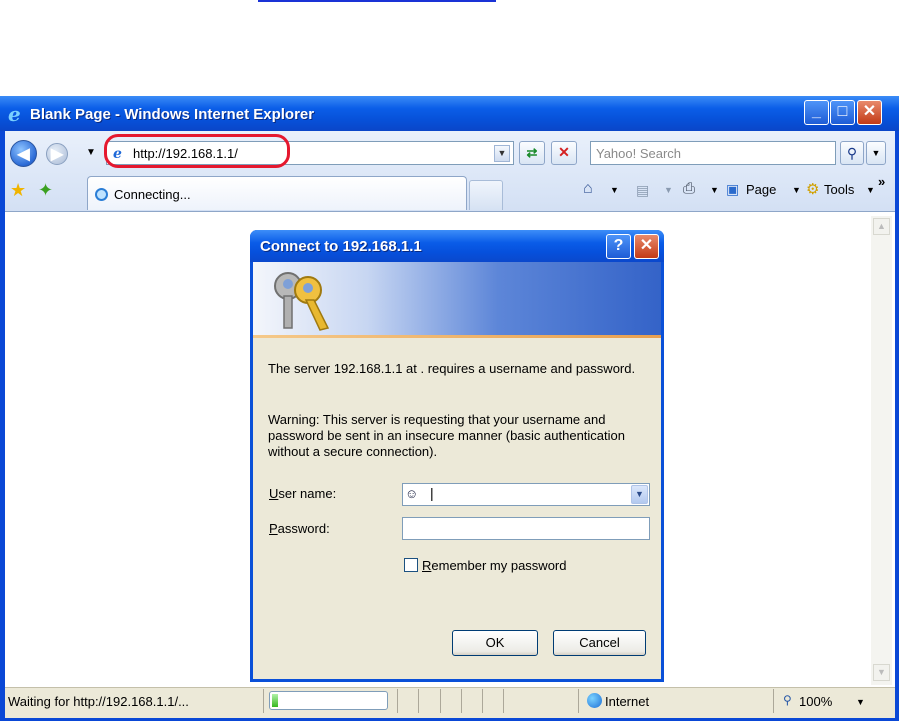 The height and width of the screenshot is (721, 901). What do you see at coordinates (274, 493) in the screenshot?
I see `username-access-key: U` at bounding box center [274, 493].